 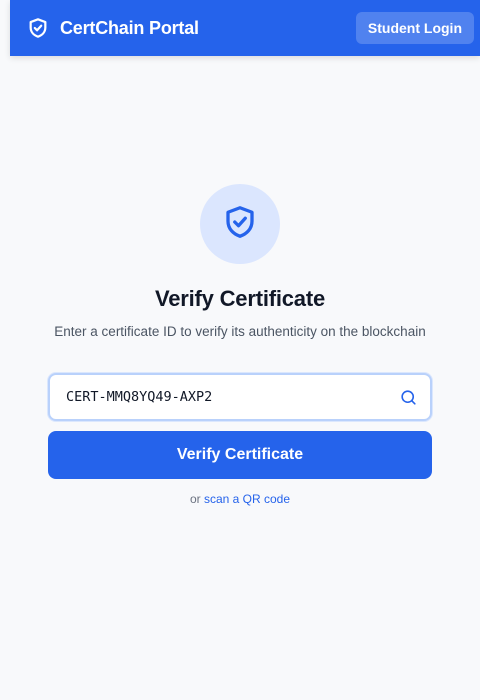 What do you see at coordinates (240, 298) in the screenshot?
I see `page-title: Verify Certificate` at bounding box center [240, 298].